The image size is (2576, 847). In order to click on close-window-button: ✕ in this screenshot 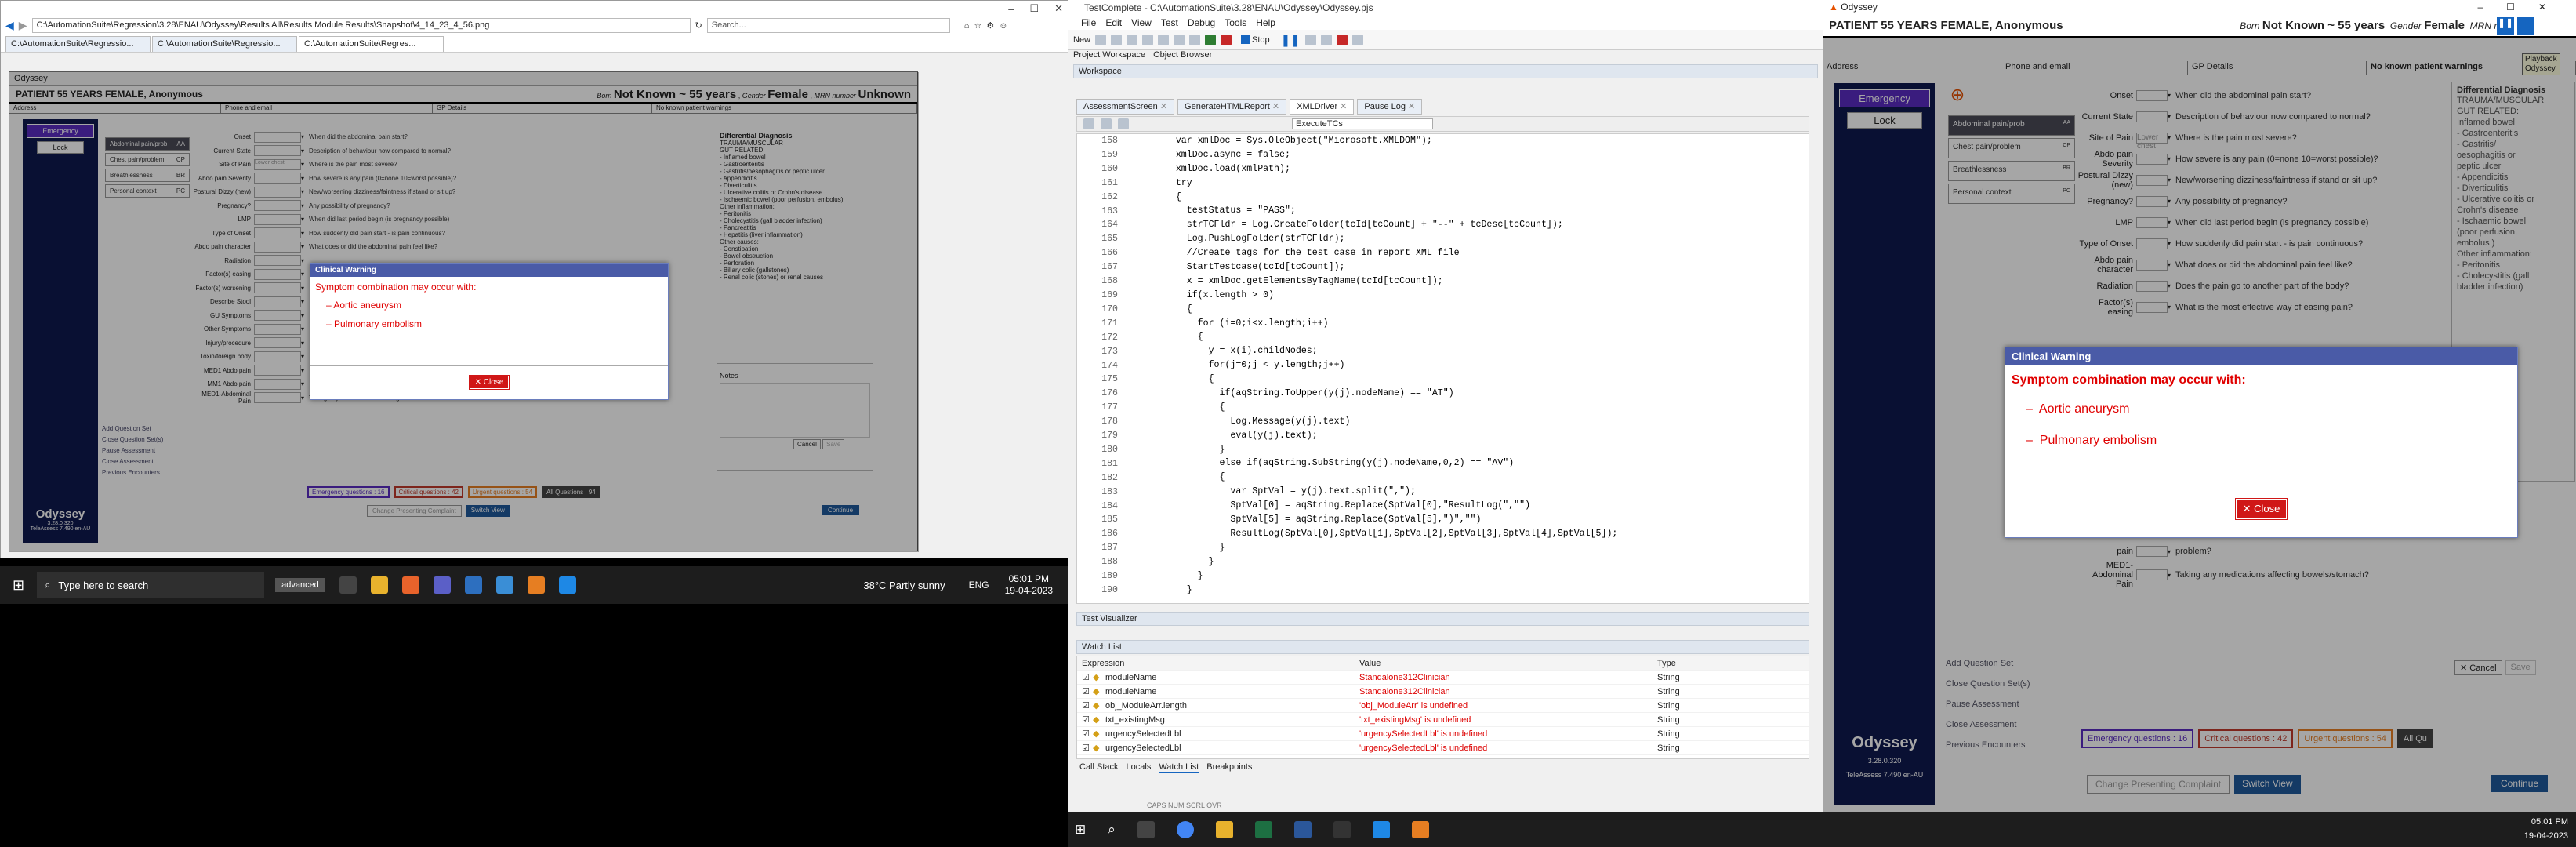, I will do `click(1059, 8)`.